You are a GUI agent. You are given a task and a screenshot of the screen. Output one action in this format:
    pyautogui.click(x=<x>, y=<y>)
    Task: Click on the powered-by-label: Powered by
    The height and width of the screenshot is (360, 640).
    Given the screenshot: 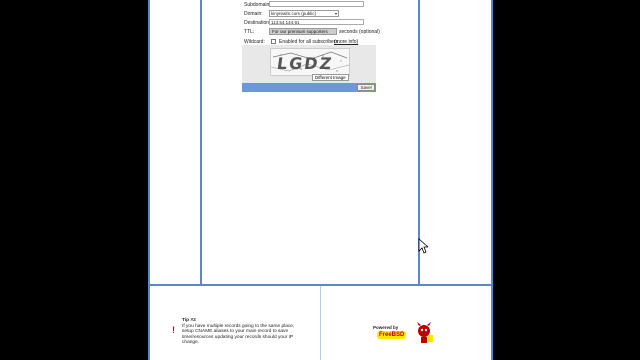 What is the action you would take?
    pyautogui.click(x=386, y=327)
    